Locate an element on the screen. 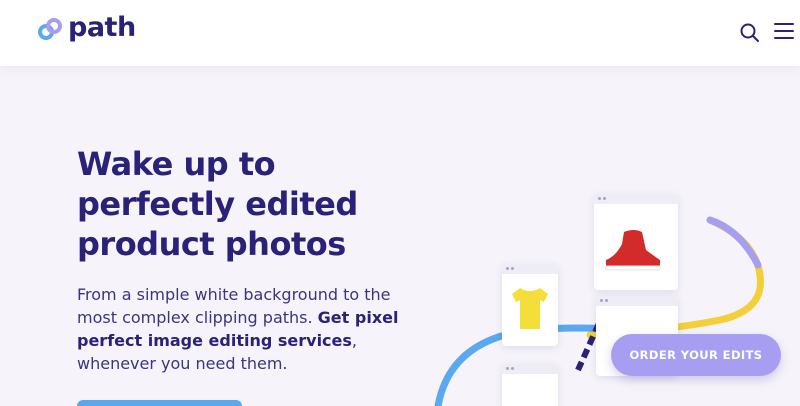  sneaker-icon is located at coordinates (633, 250).